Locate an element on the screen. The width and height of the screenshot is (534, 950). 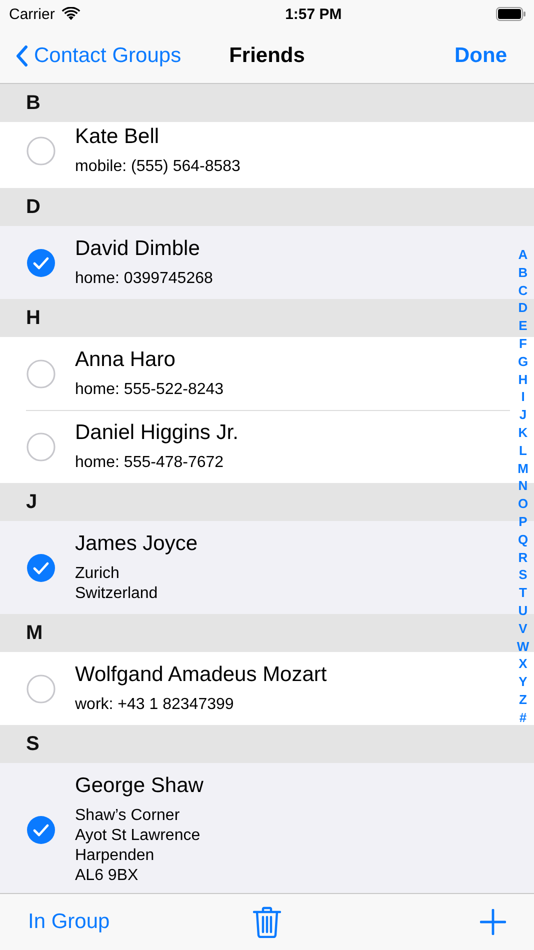
section-header: S is located at coordinates (267, 744).